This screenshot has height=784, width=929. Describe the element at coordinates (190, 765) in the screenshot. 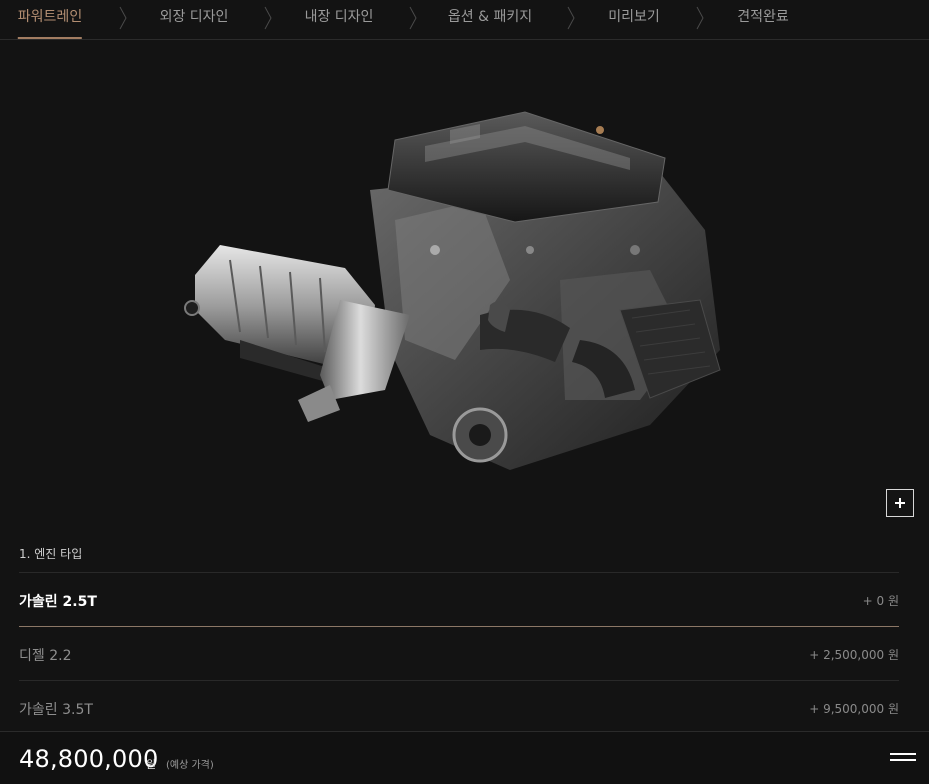

I see `estimated-price-note: (예상 가격)` at that location.